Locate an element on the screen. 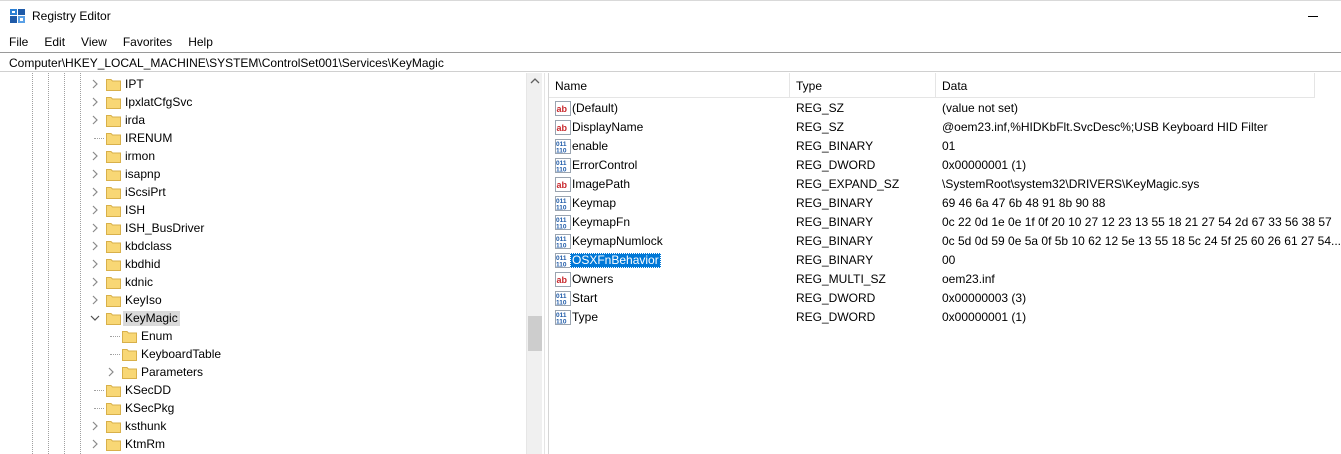  tree-item: isapnp is located at coordinates (263, 174).